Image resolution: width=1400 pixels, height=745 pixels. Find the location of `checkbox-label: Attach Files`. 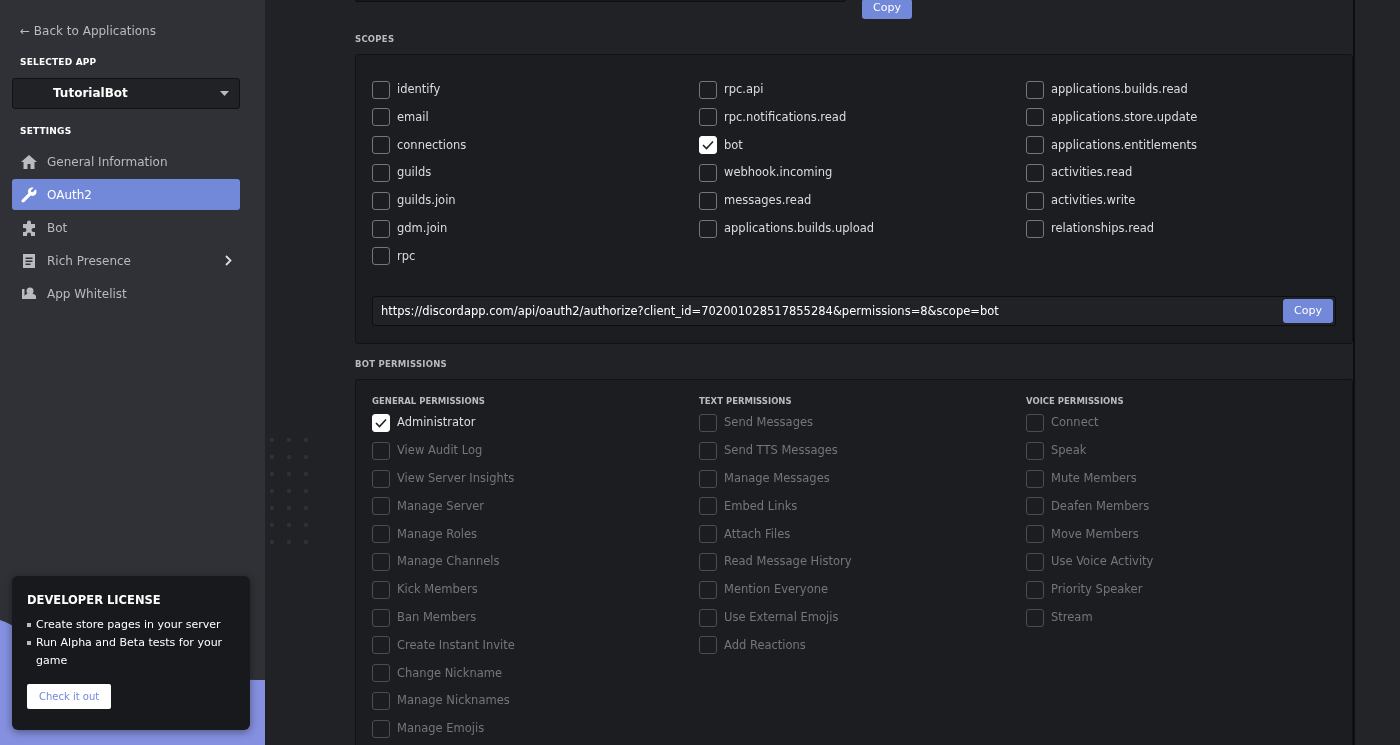

checkbox-label: Attach Files is located at coordinates (757, 534).